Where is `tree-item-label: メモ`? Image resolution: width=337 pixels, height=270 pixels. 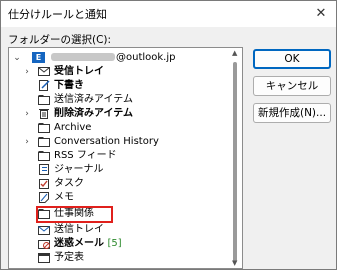 tree-item-label: メモ is located at coordinates (64, 197).